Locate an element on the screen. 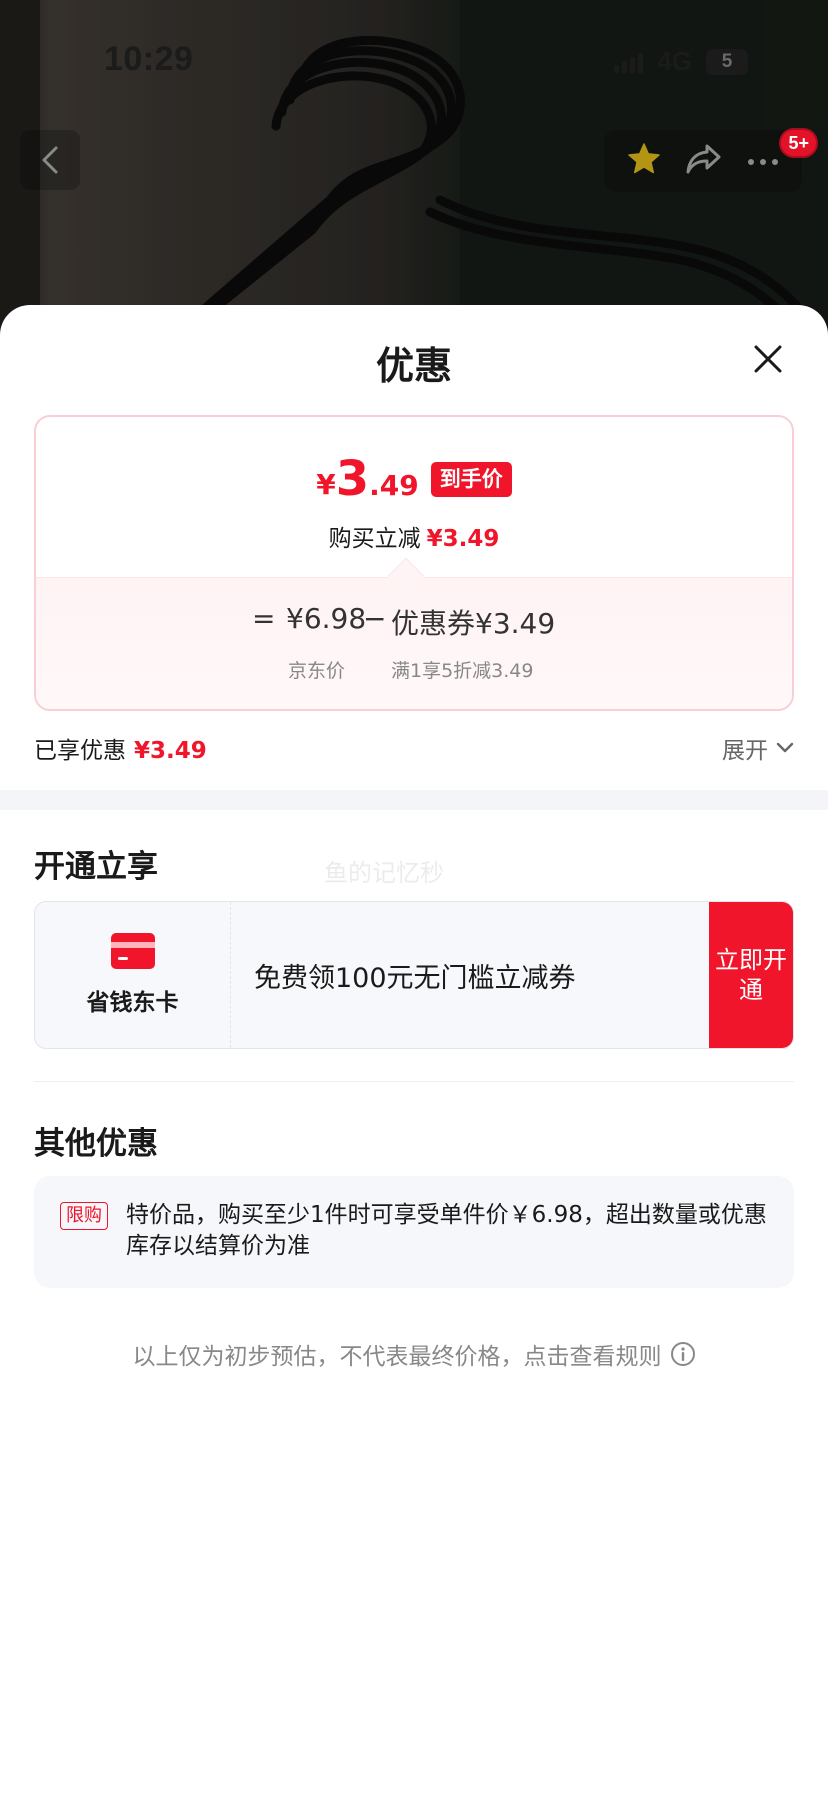  minus-sign: − is located at coordinates (375, 618).